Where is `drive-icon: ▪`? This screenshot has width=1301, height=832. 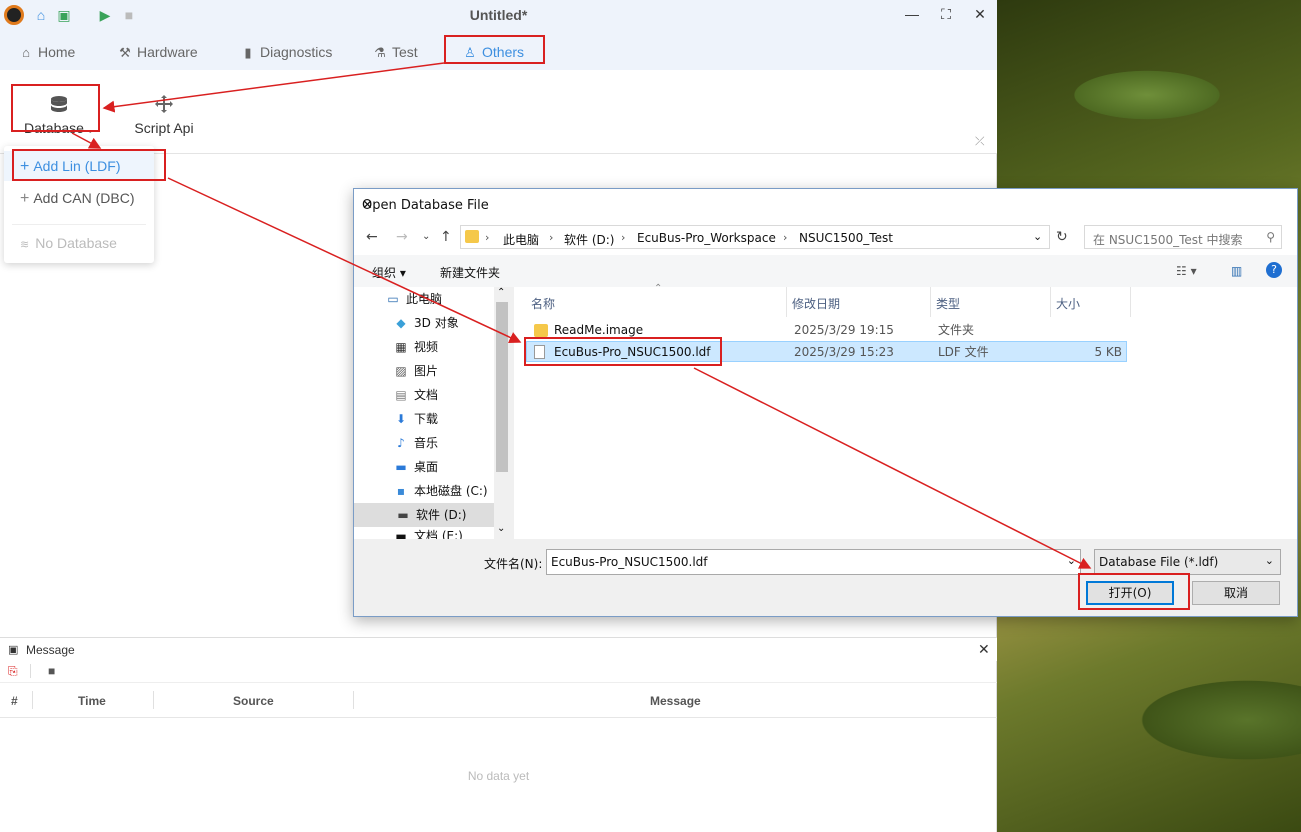
drive-icon: ▪ is located at coordinates (401, 491).